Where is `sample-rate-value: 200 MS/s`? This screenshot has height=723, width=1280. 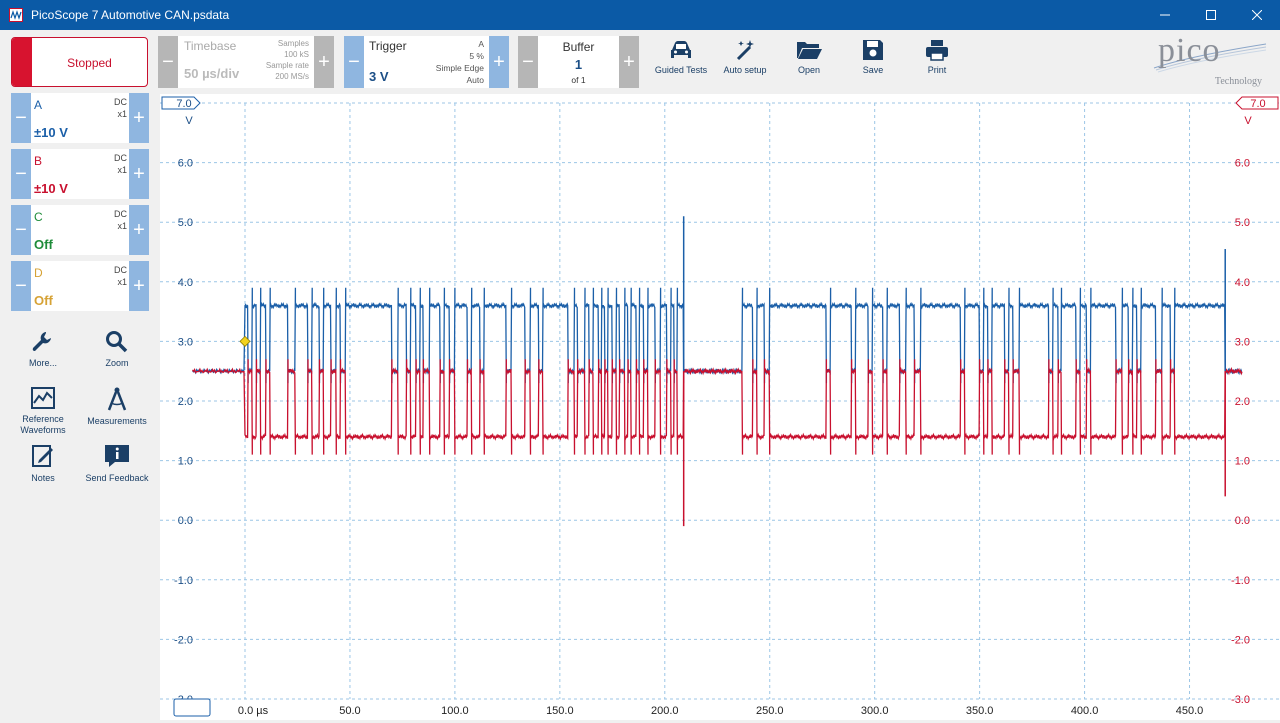
sample-rate-value: 200 MS/s is located at coordinates (292, 76).